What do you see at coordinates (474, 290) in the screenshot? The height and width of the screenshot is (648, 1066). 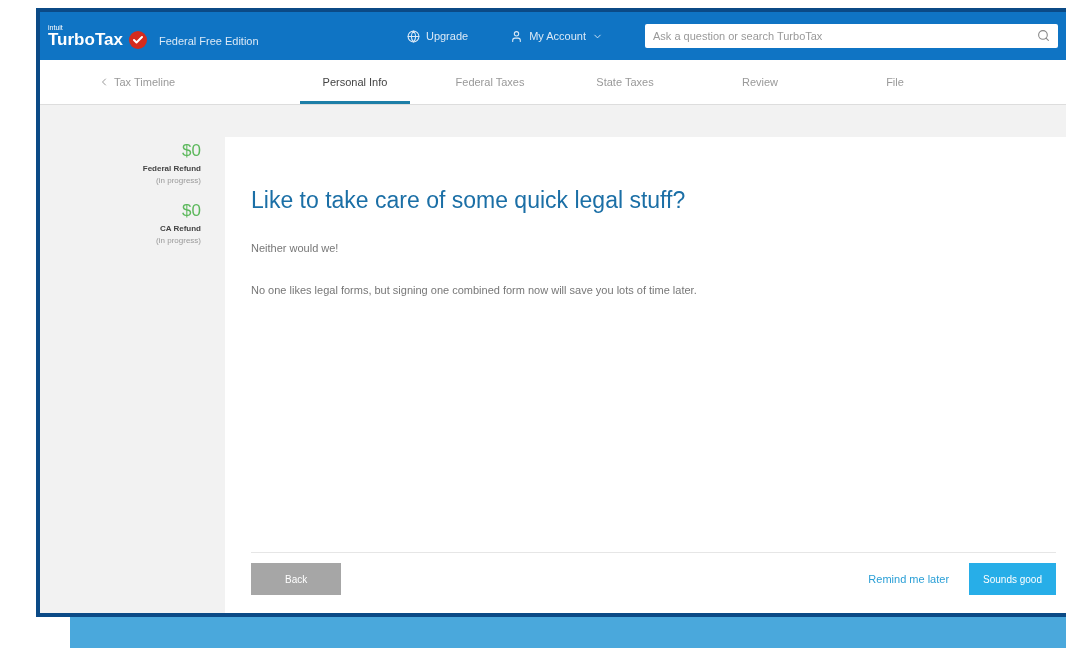 I see `body-text: No one likes legal forms, but signing one combined form now will save you lots of time later.` at bounding box center [474, 290].